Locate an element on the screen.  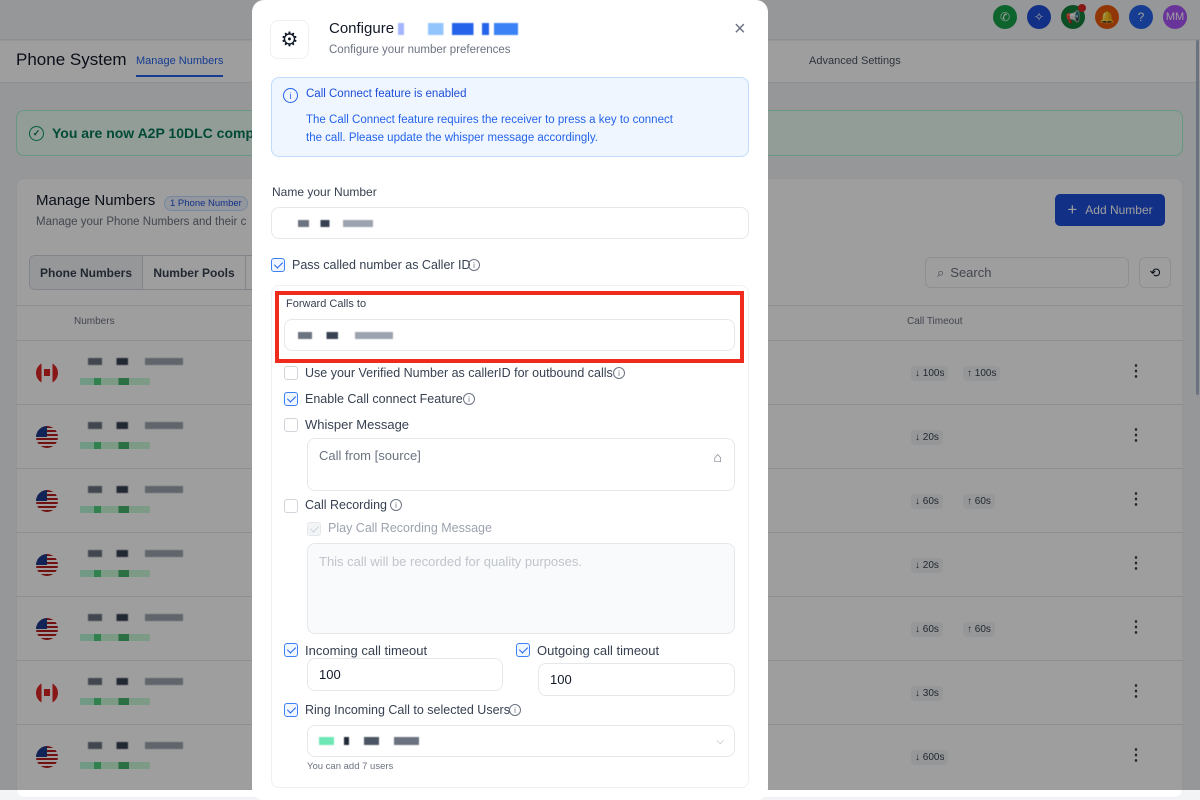
alert-title: Call Connect feature is enabled is located at coordinates (386, 94).